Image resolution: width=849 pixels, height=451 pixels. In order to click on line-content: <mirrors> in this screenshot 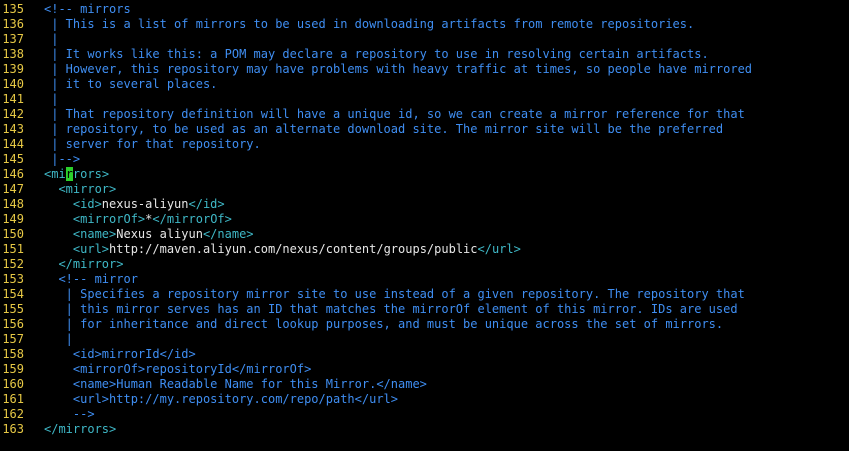, I will do `click(66, 174)`.